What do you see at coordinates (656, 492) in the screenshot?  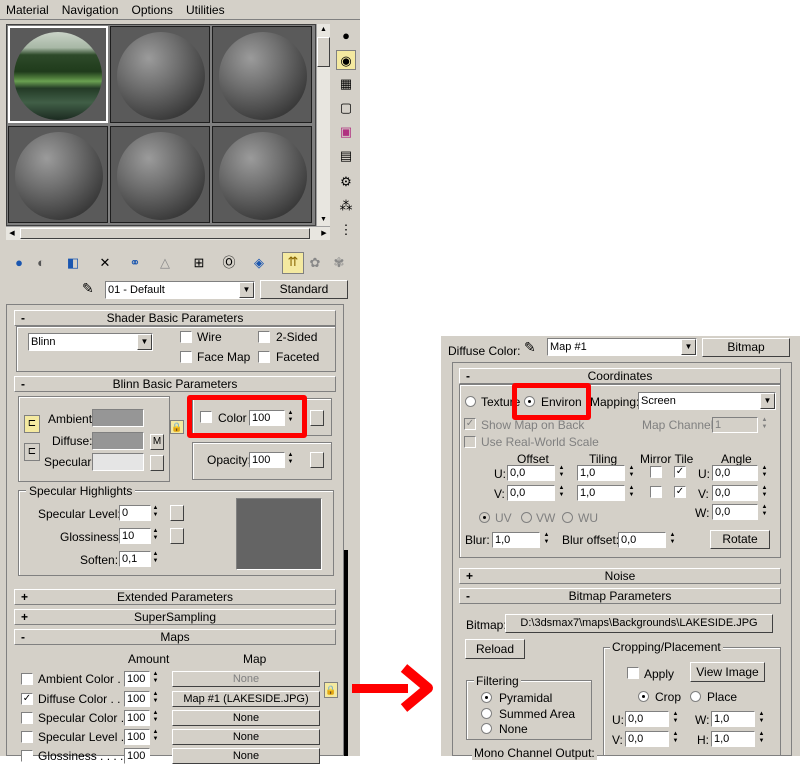 I see `mirror-v-checkbox` at bounding box center [656, 492].